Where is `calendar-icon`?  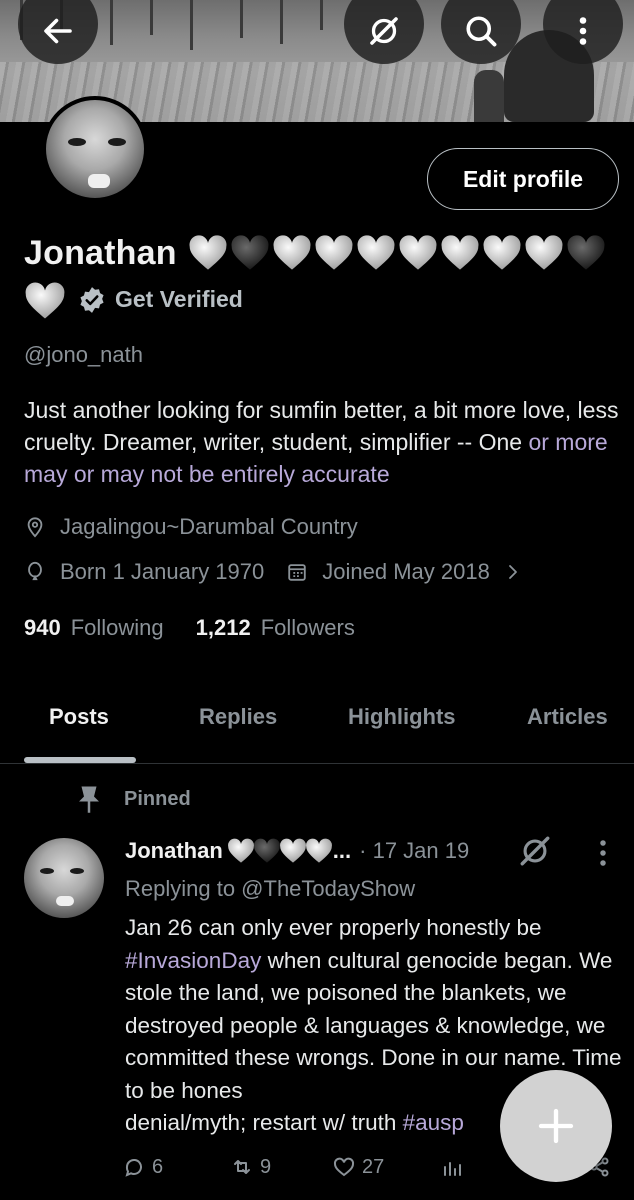
calendar-icon is located at coordinates (297, 572).